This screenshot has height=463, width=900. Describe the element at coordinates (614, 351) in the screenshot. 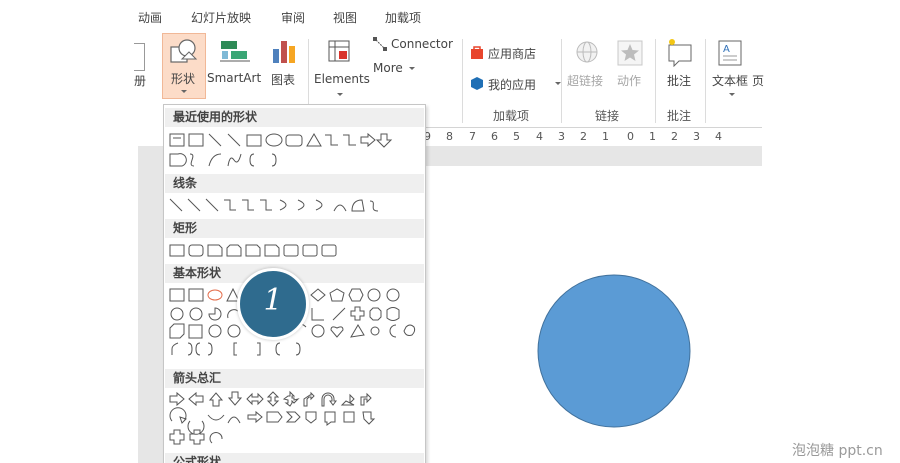

I see `circle-shape` at that location.